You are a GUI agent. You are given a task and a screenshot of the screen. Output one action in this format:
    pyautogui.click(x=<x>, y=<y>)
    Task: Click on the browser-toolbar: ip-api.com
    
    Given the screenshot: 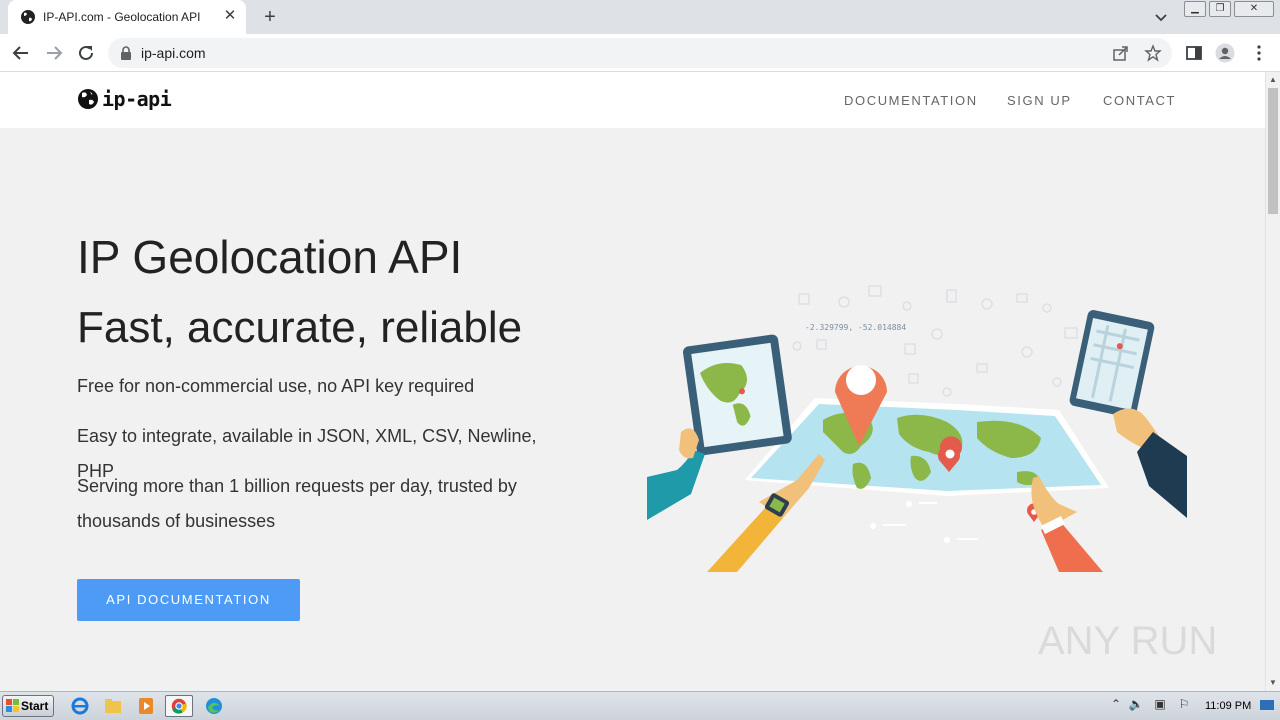 What is the action you would take?
    pyautogui.click(x=640, y=53)
    